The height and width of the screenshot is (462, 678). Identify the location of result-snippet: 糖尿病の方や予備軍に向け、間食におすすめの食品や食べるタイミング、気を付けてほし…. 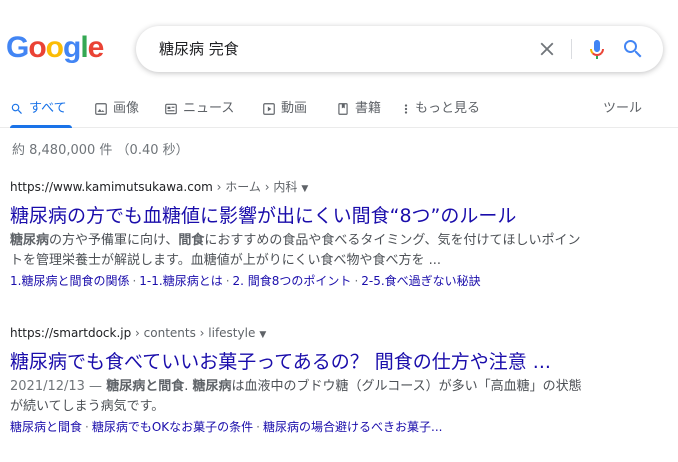
(300, 251).